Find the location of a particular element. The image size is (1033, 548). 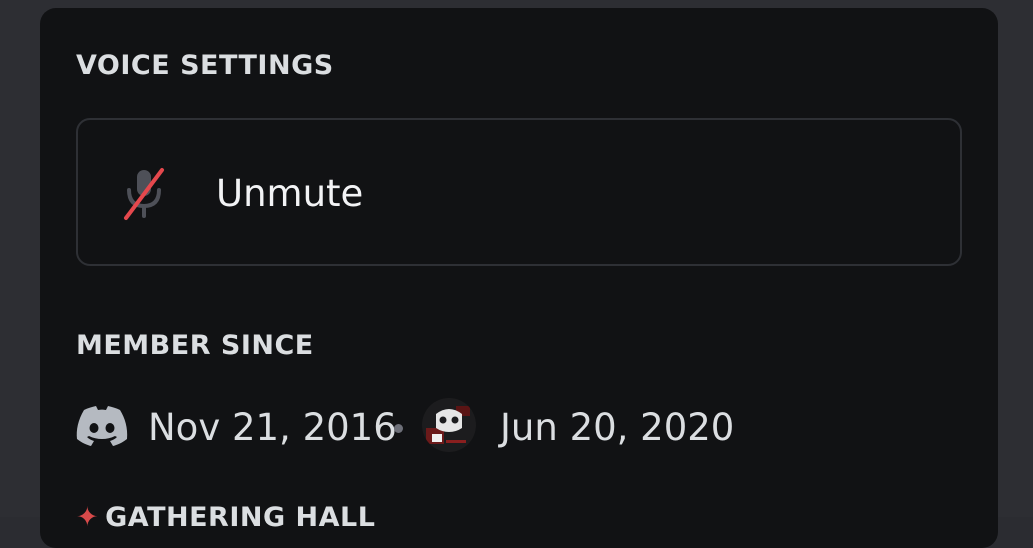

next-section-heading: ✦ GATHERING HALL is located at coordinates (225, 522).